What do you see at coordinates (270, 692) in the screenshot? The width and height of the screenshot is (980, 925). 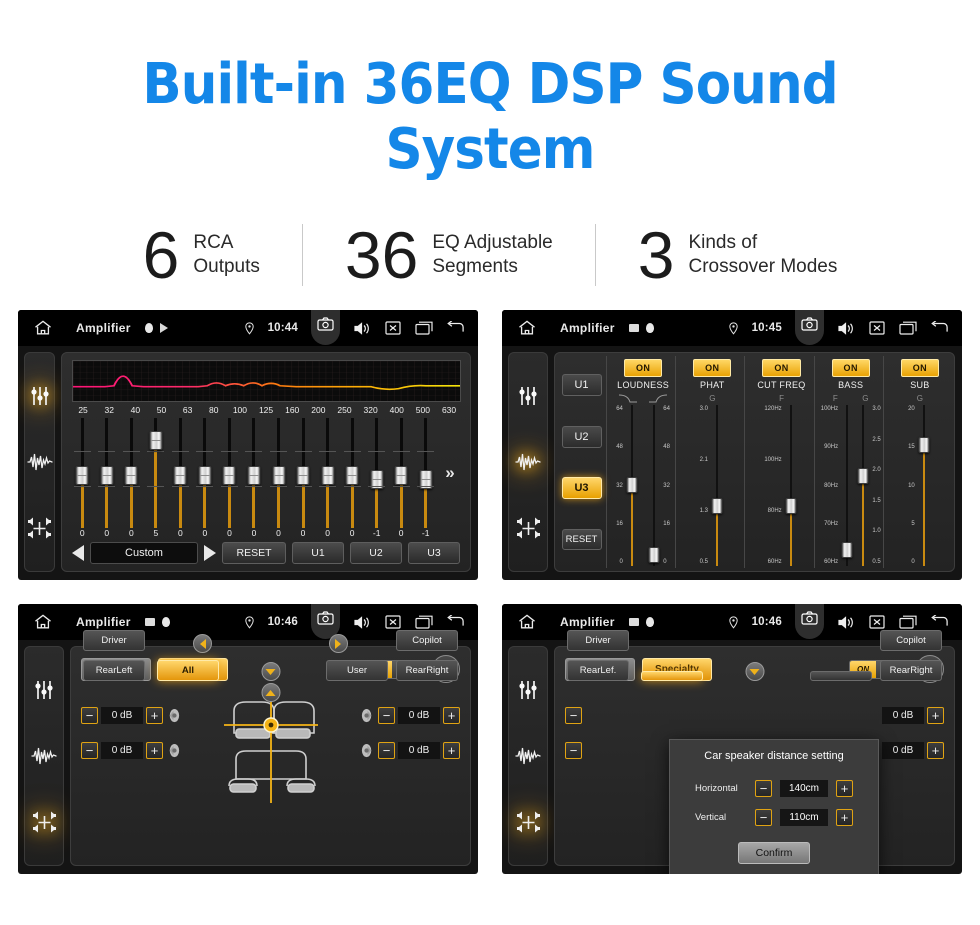 I see `nav-up-button` at bounding box center [270, 692].